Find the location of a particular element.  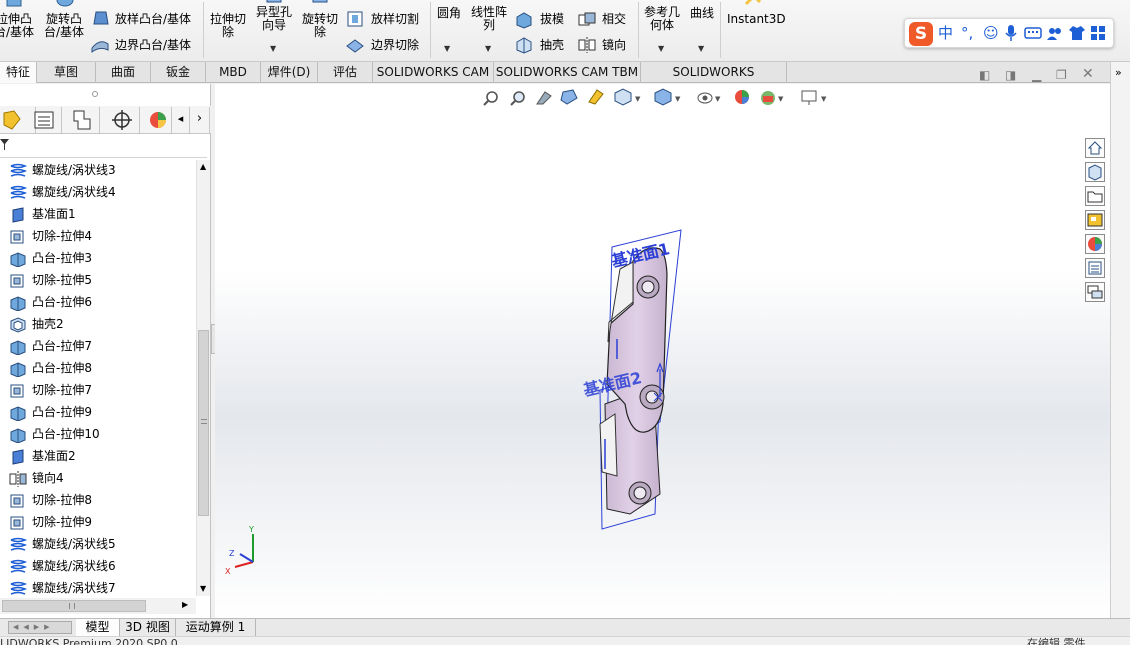

feature-tree-item: 螺旋线/涡状线4 is located at coordinates (102, 193).